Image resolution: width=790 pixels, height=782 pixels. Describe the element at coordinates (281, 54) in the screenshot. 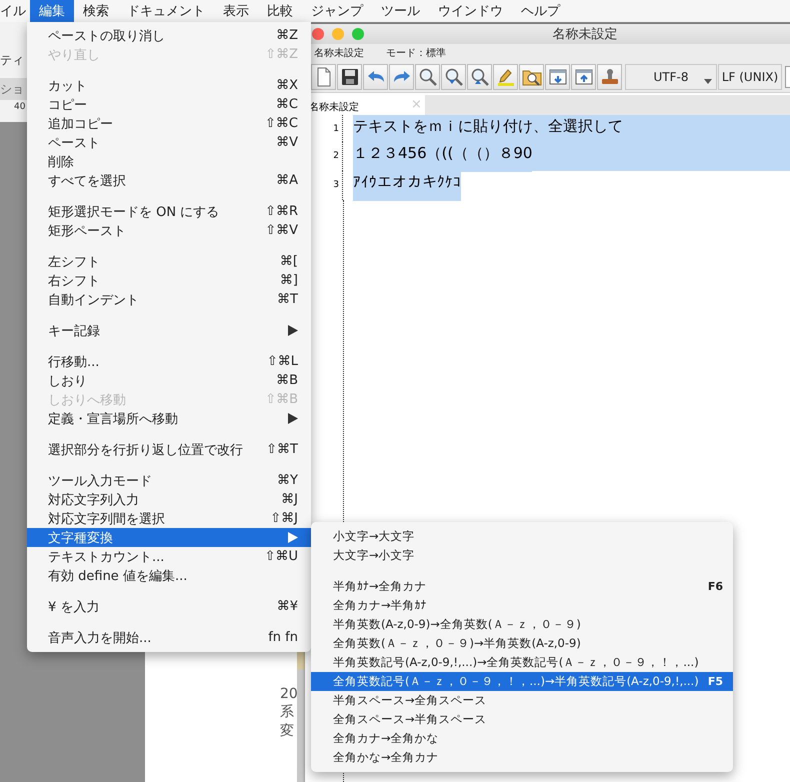

I see `shortcut-label: ⇧⌘Z` at that location.